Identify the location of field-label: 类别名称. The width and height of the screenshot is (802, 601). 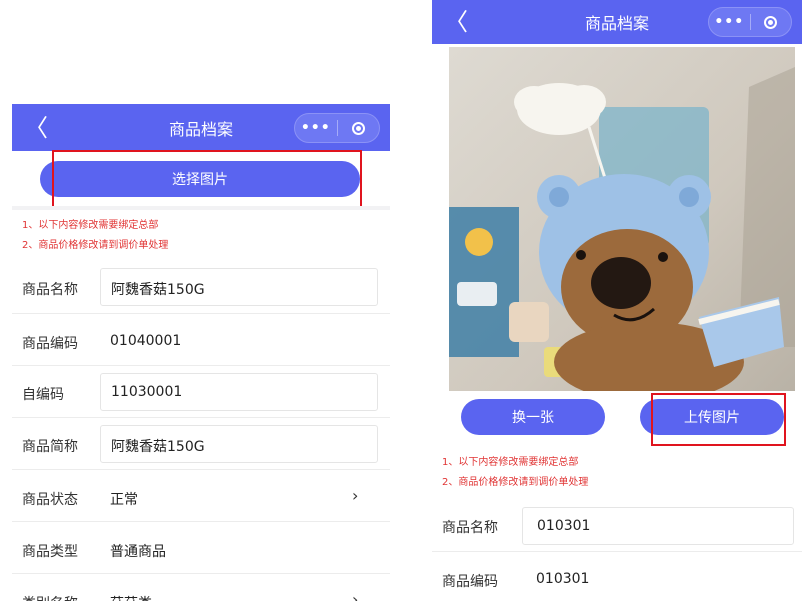
(50, 597).